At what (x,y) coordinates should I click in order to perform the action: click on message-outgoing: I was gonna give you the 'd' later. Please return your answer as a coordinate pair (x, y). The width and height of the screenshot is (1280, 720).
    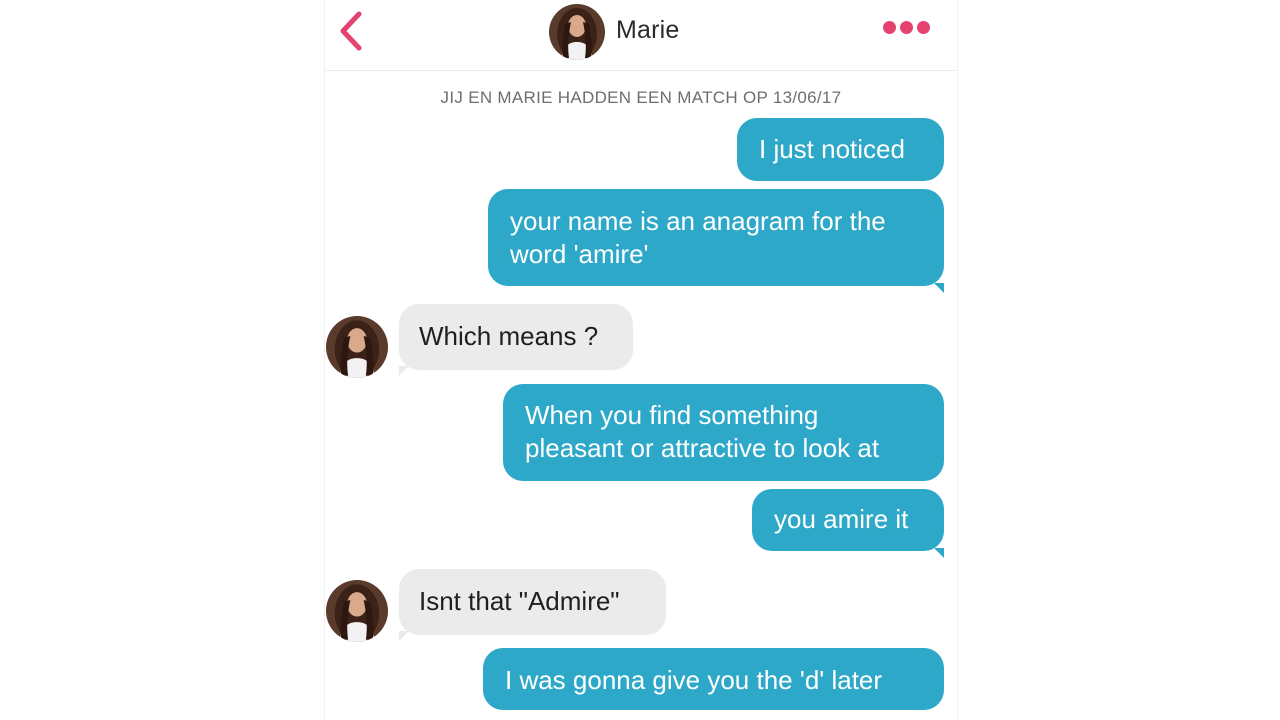
    Looking at the image, I should click on (713, 679).